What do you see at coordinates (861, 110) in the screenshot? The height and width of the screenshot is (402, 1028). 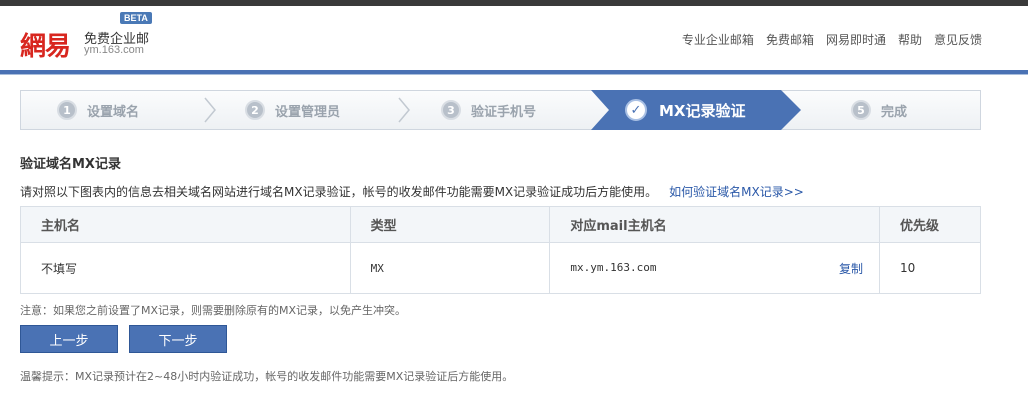 I see `step-number: 5` at bounding box center [861, 110].